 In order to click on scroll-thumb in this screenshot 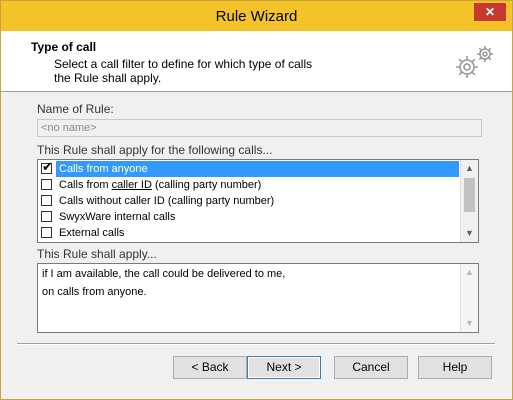, I will do `click(469, 195)`.